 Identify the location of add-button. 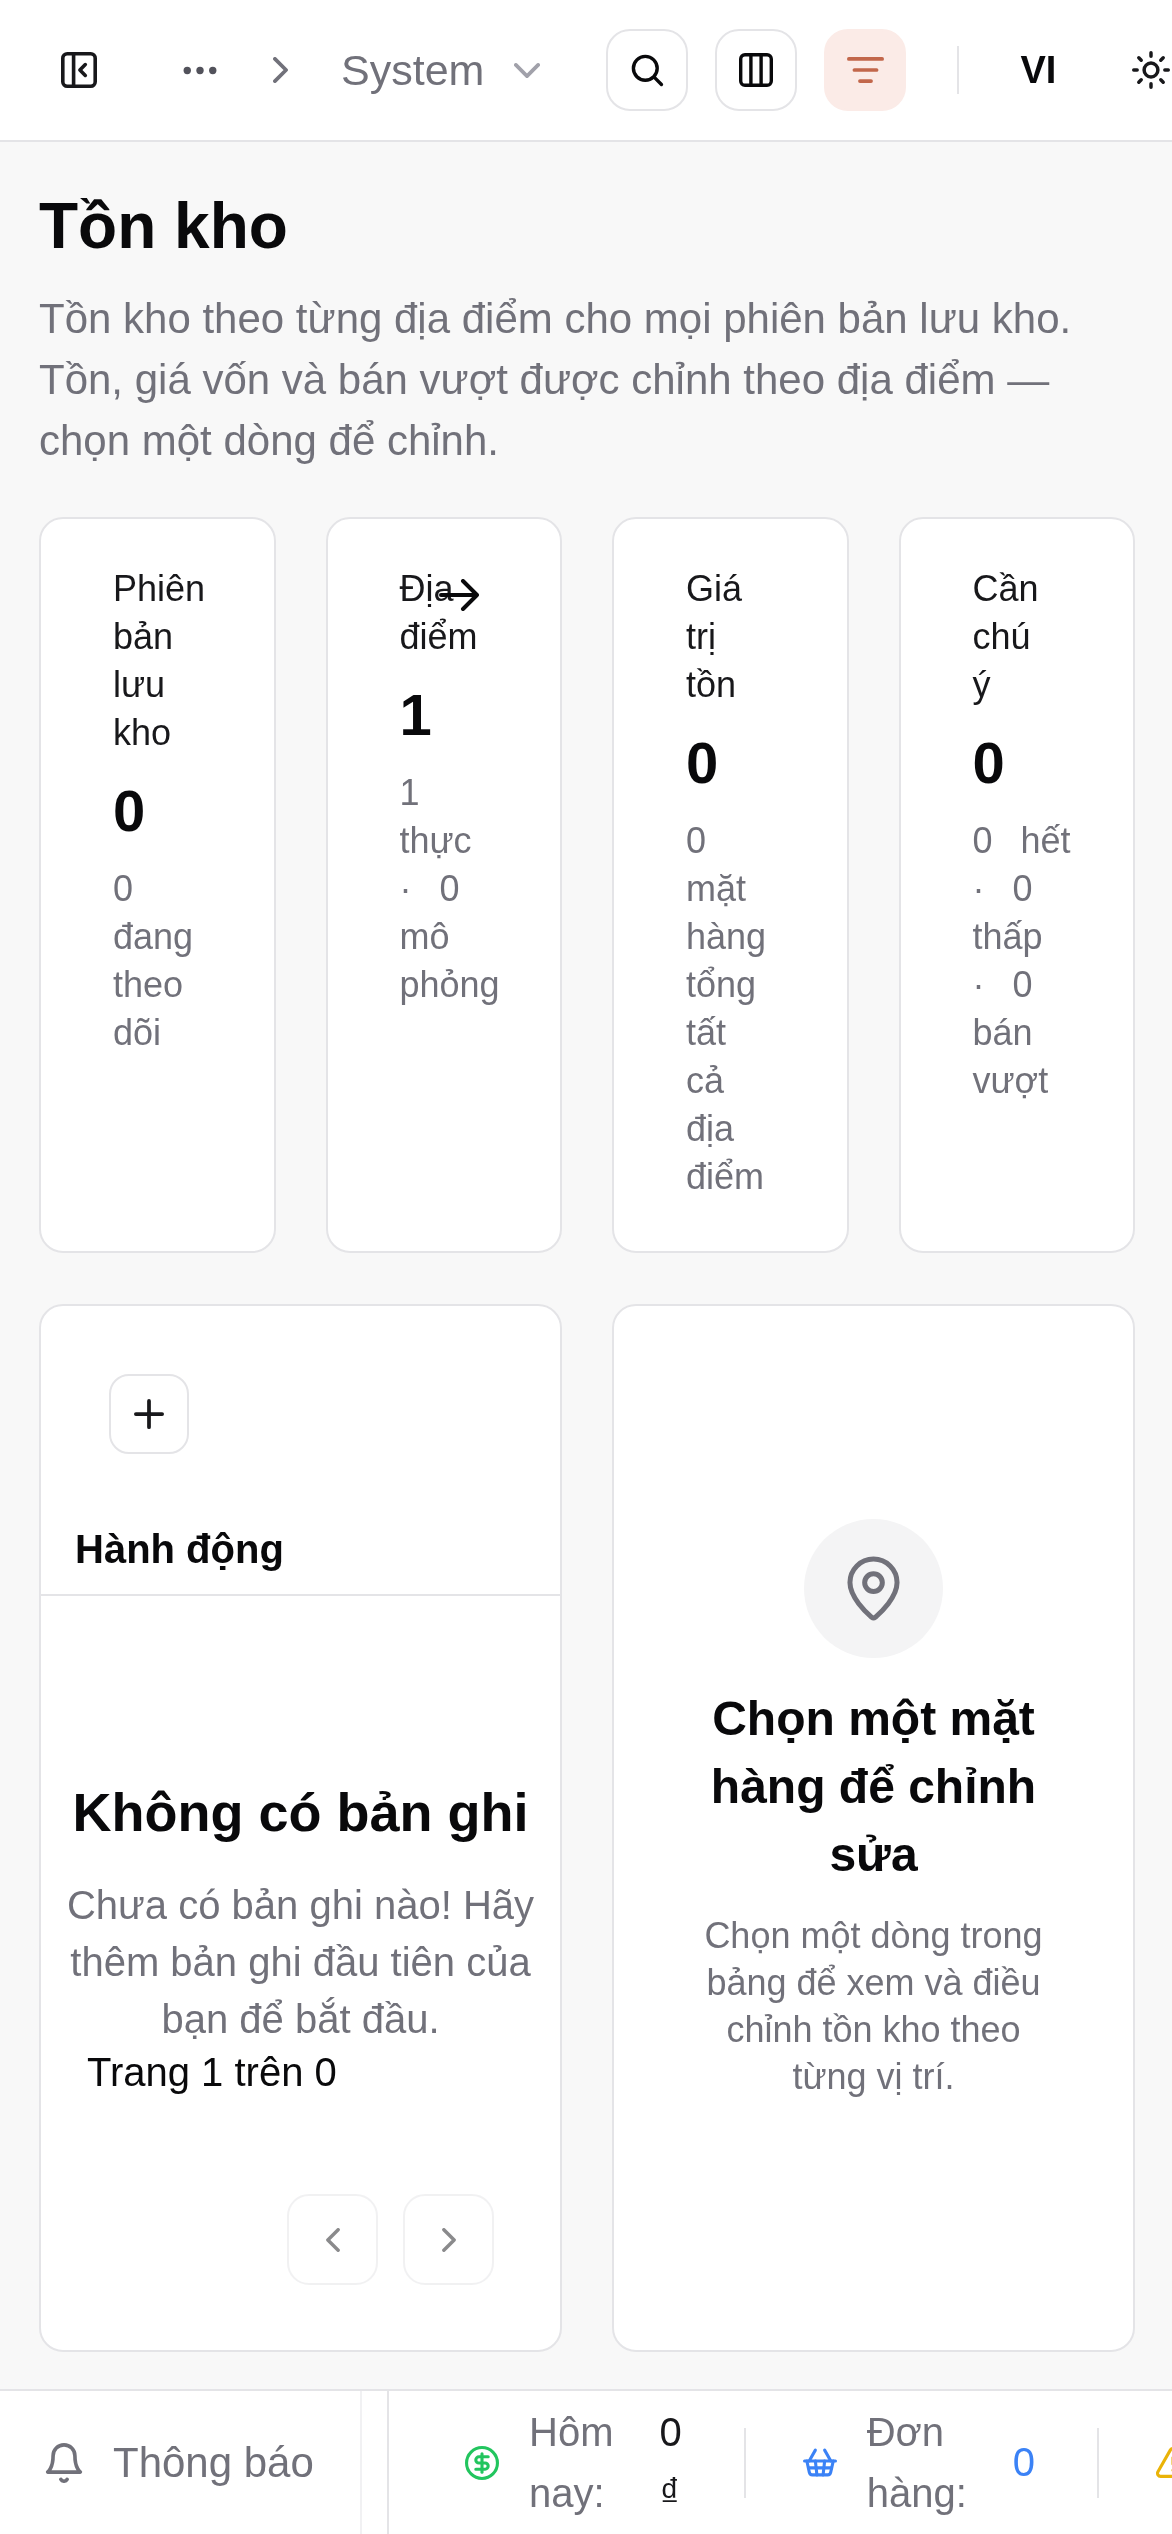
(149, 1414).